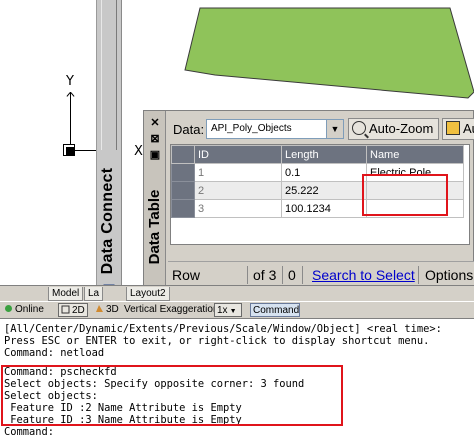  I want to click on row-label: Row, so click(186, 275).